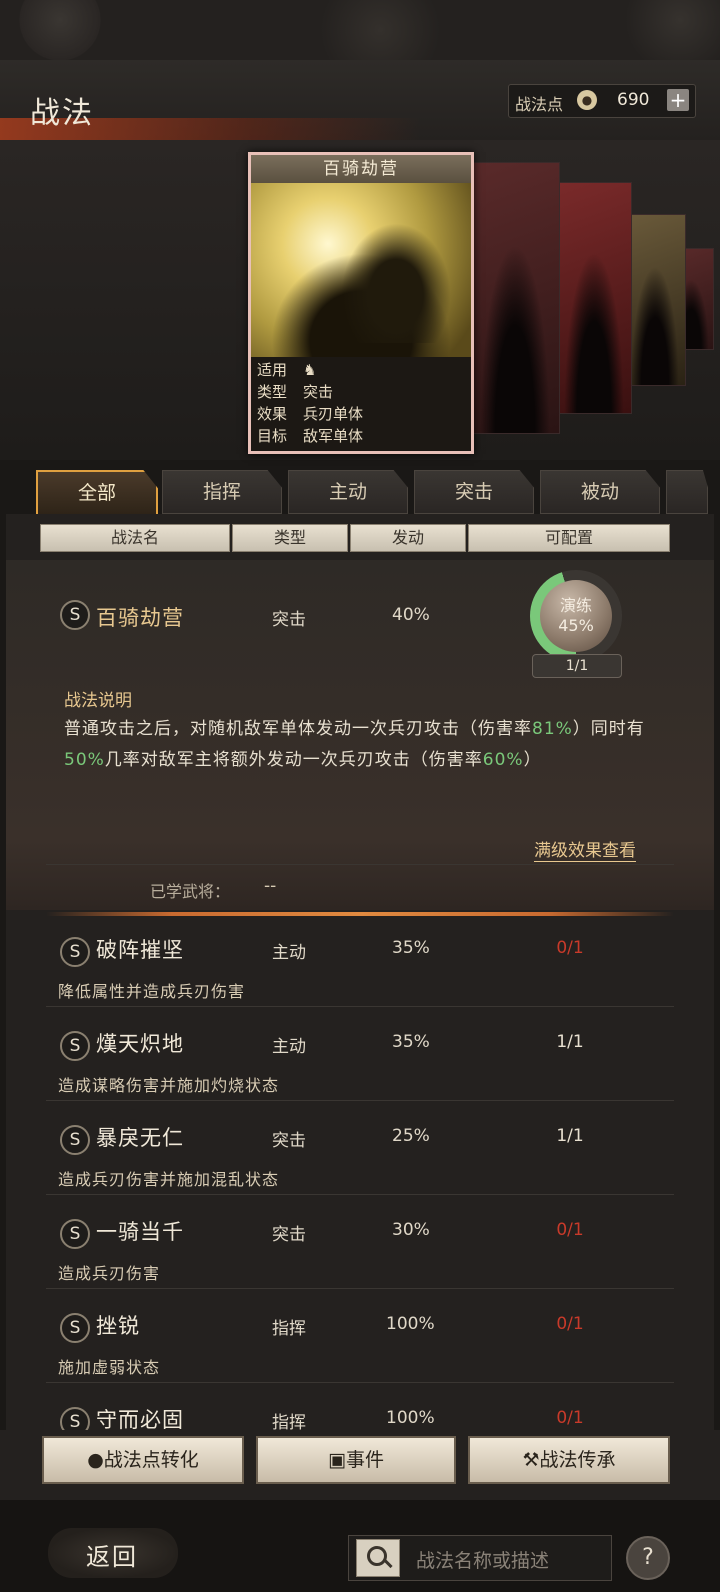 The width and height of the screenshot is (720, 1592). What do you see at coordinates (474, 492) in the screenshot?
I see `tab-assault: 突击` at bounding box center [474, 492].